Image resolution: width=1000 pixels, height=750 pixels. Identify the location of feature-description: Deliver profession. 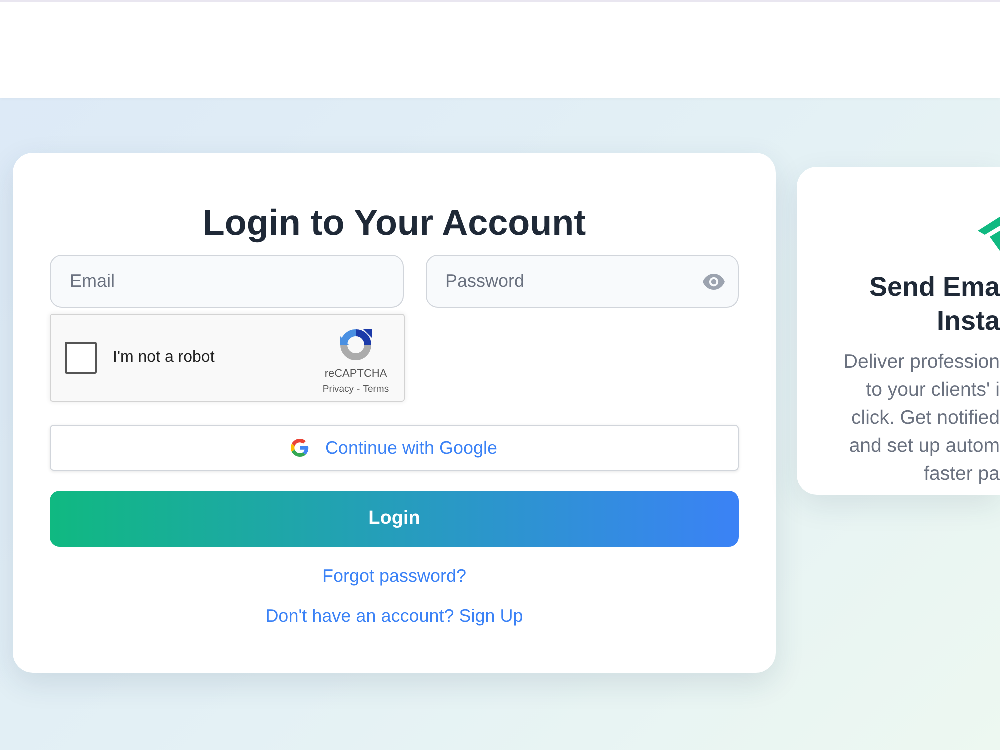
(922, 362).